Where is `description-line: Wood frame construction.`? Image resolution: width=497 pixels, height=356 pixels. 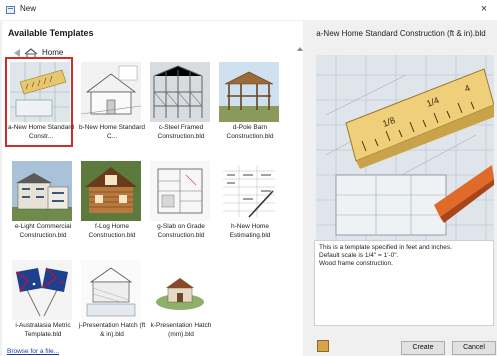
description-line: Wood frame construction. is located at coordinates (356, 263).